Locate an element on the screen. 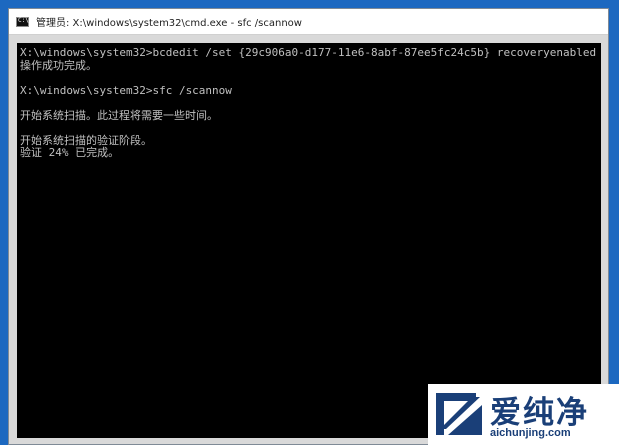  watermark-logo-icon is located at coordinates (459, 414).